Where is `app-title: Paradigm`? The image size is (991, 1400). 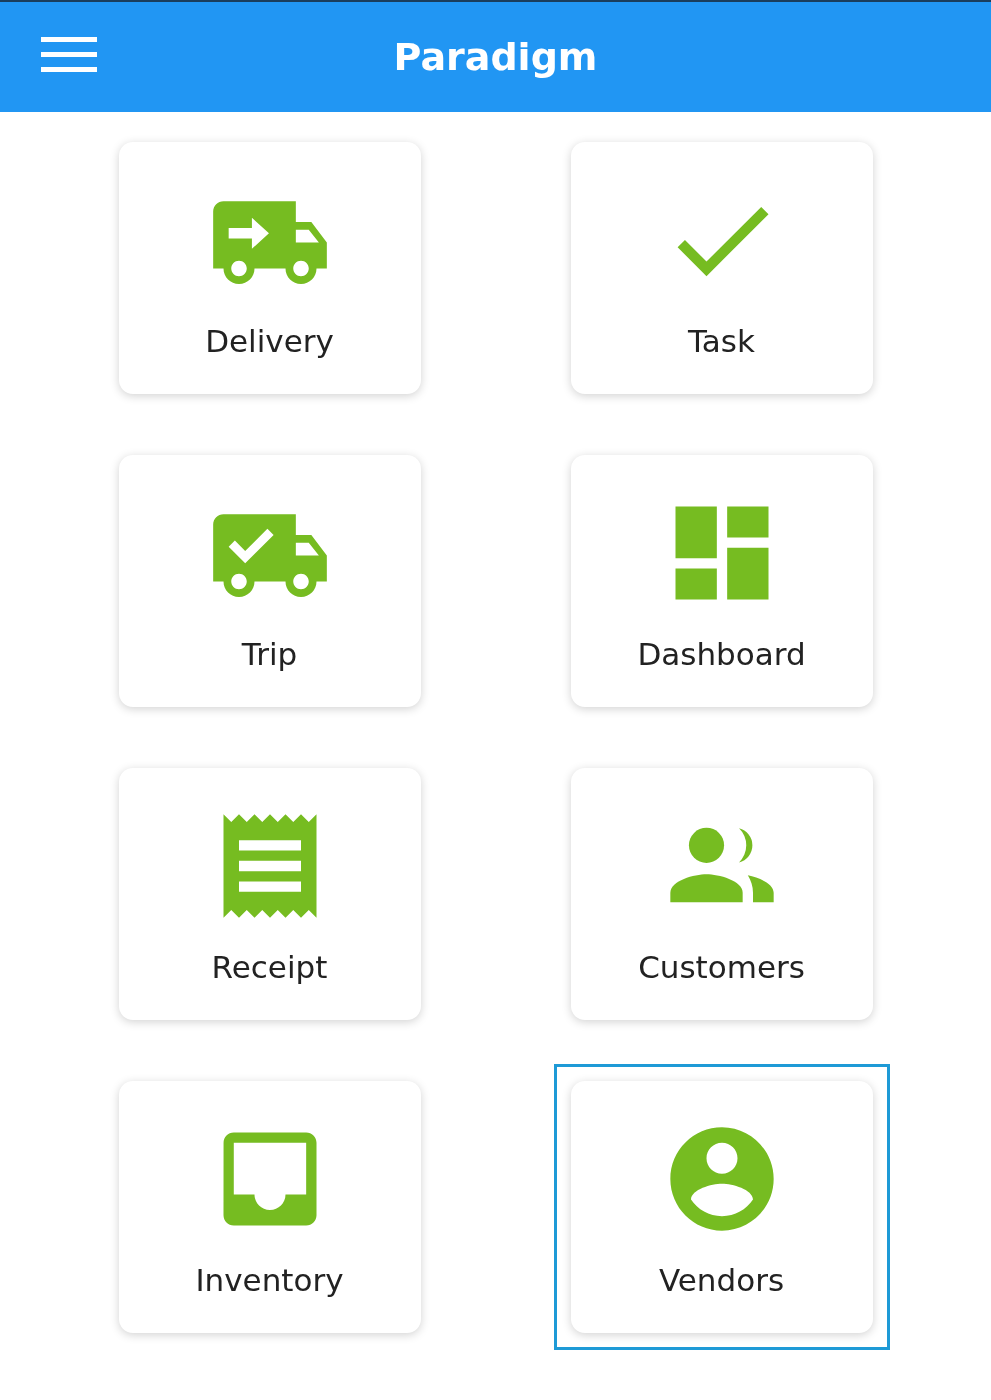 app-title: Paradigm is located at coordinates (495, 57).